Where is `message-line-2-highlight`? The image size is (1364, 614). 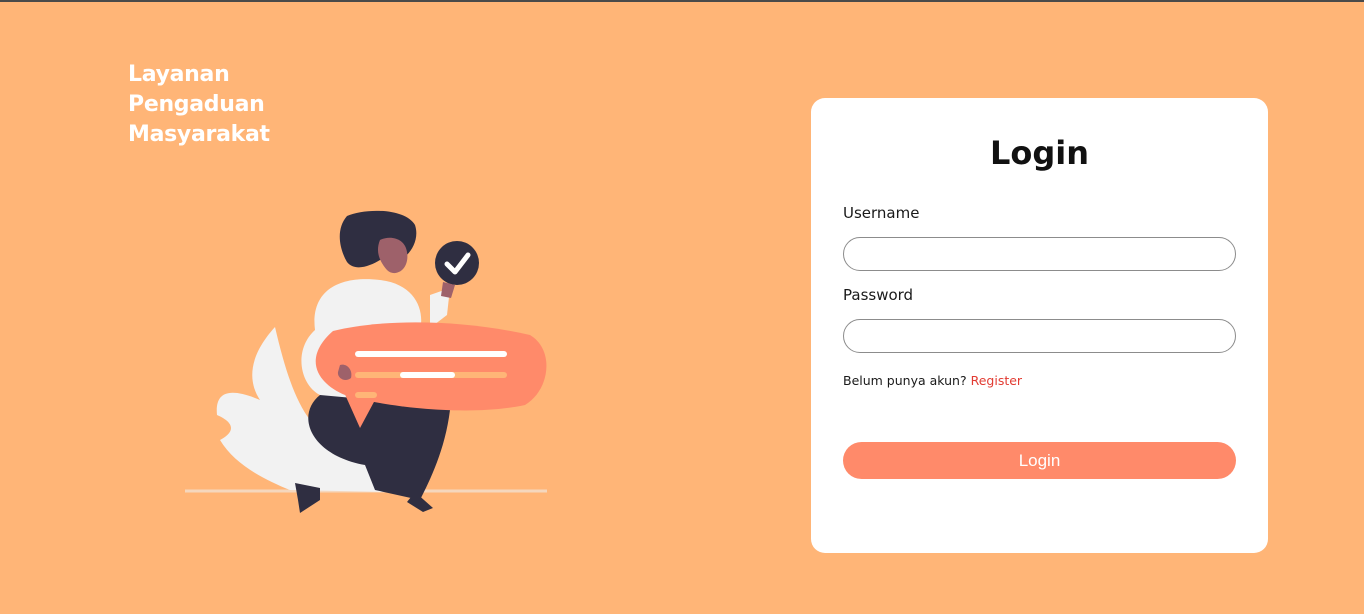 message-line-2-highlight is located at coordinates (427, 375).